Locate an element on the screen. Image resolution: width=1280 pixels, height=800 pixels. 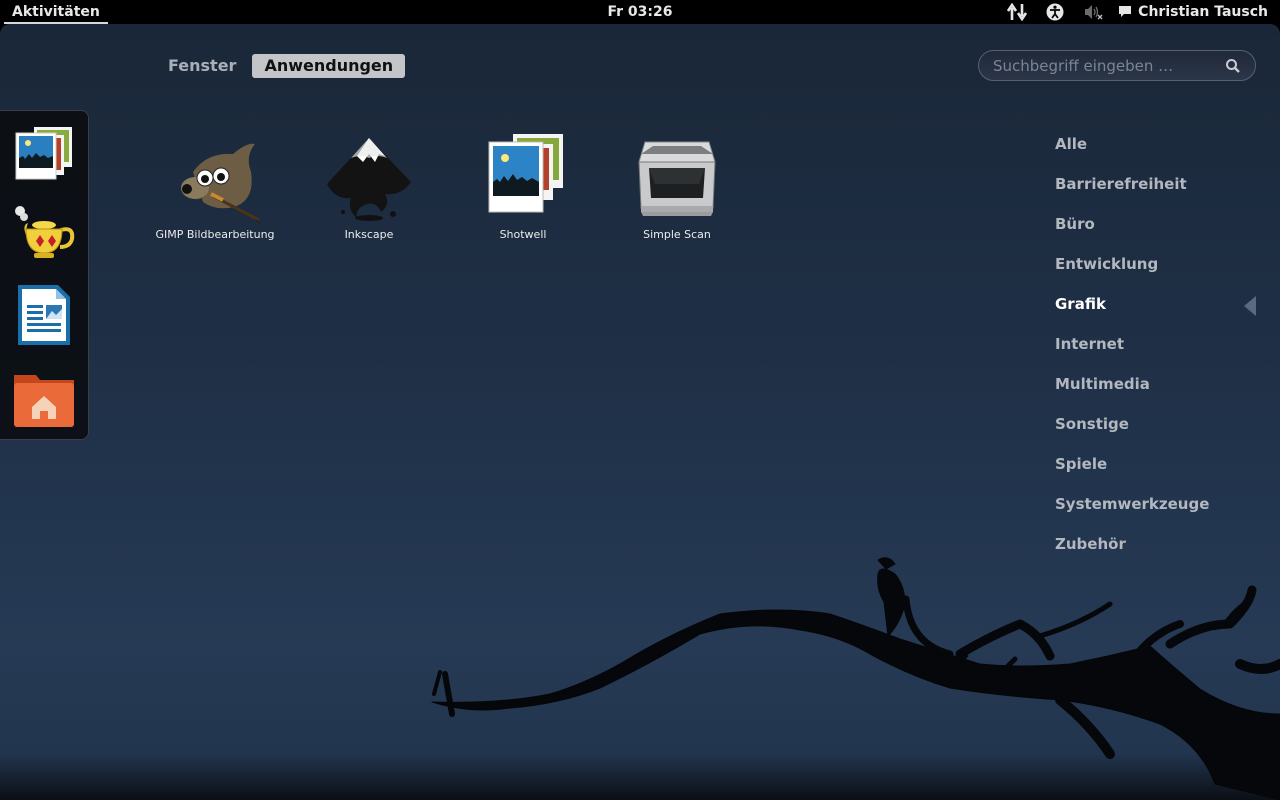
search-icon is located at coordinates (1233, 65).